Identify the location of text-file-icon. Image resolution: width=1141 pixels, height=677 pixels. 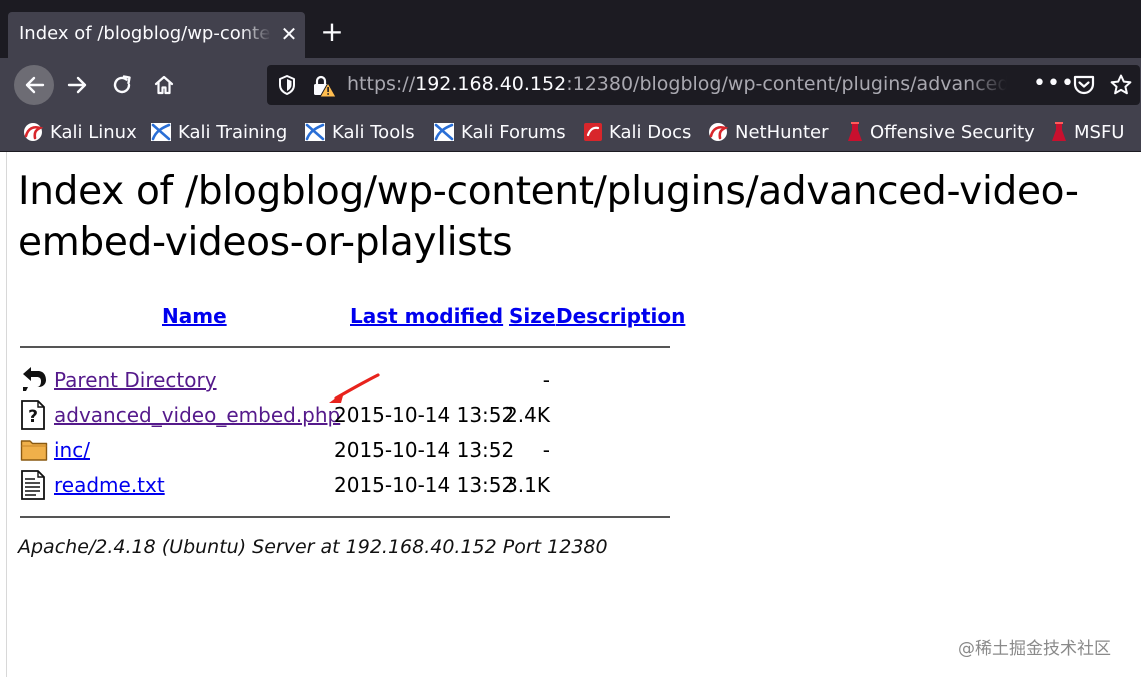
(33, 487).